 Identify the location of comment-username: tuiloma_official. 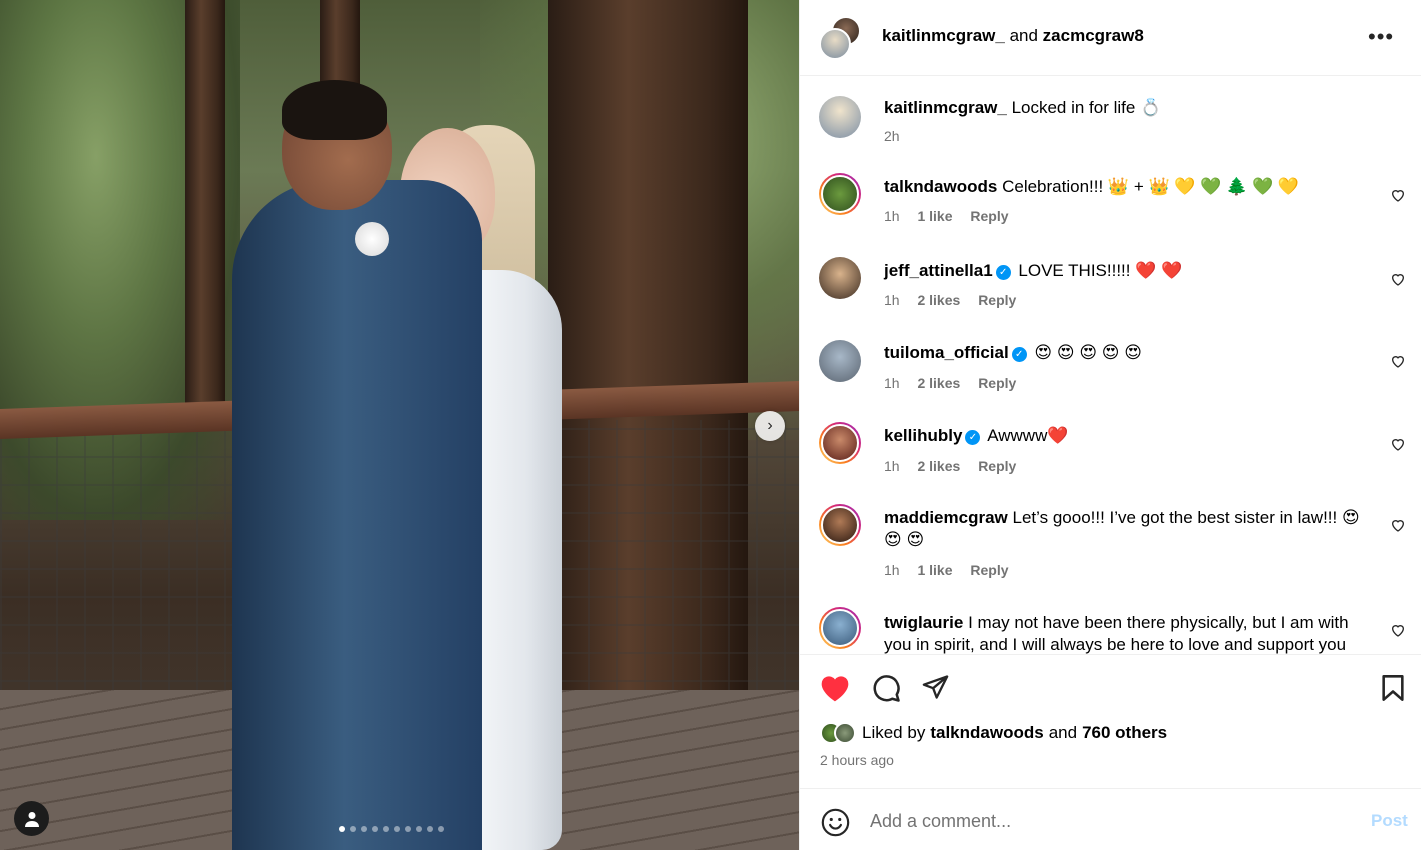
(946, 352).